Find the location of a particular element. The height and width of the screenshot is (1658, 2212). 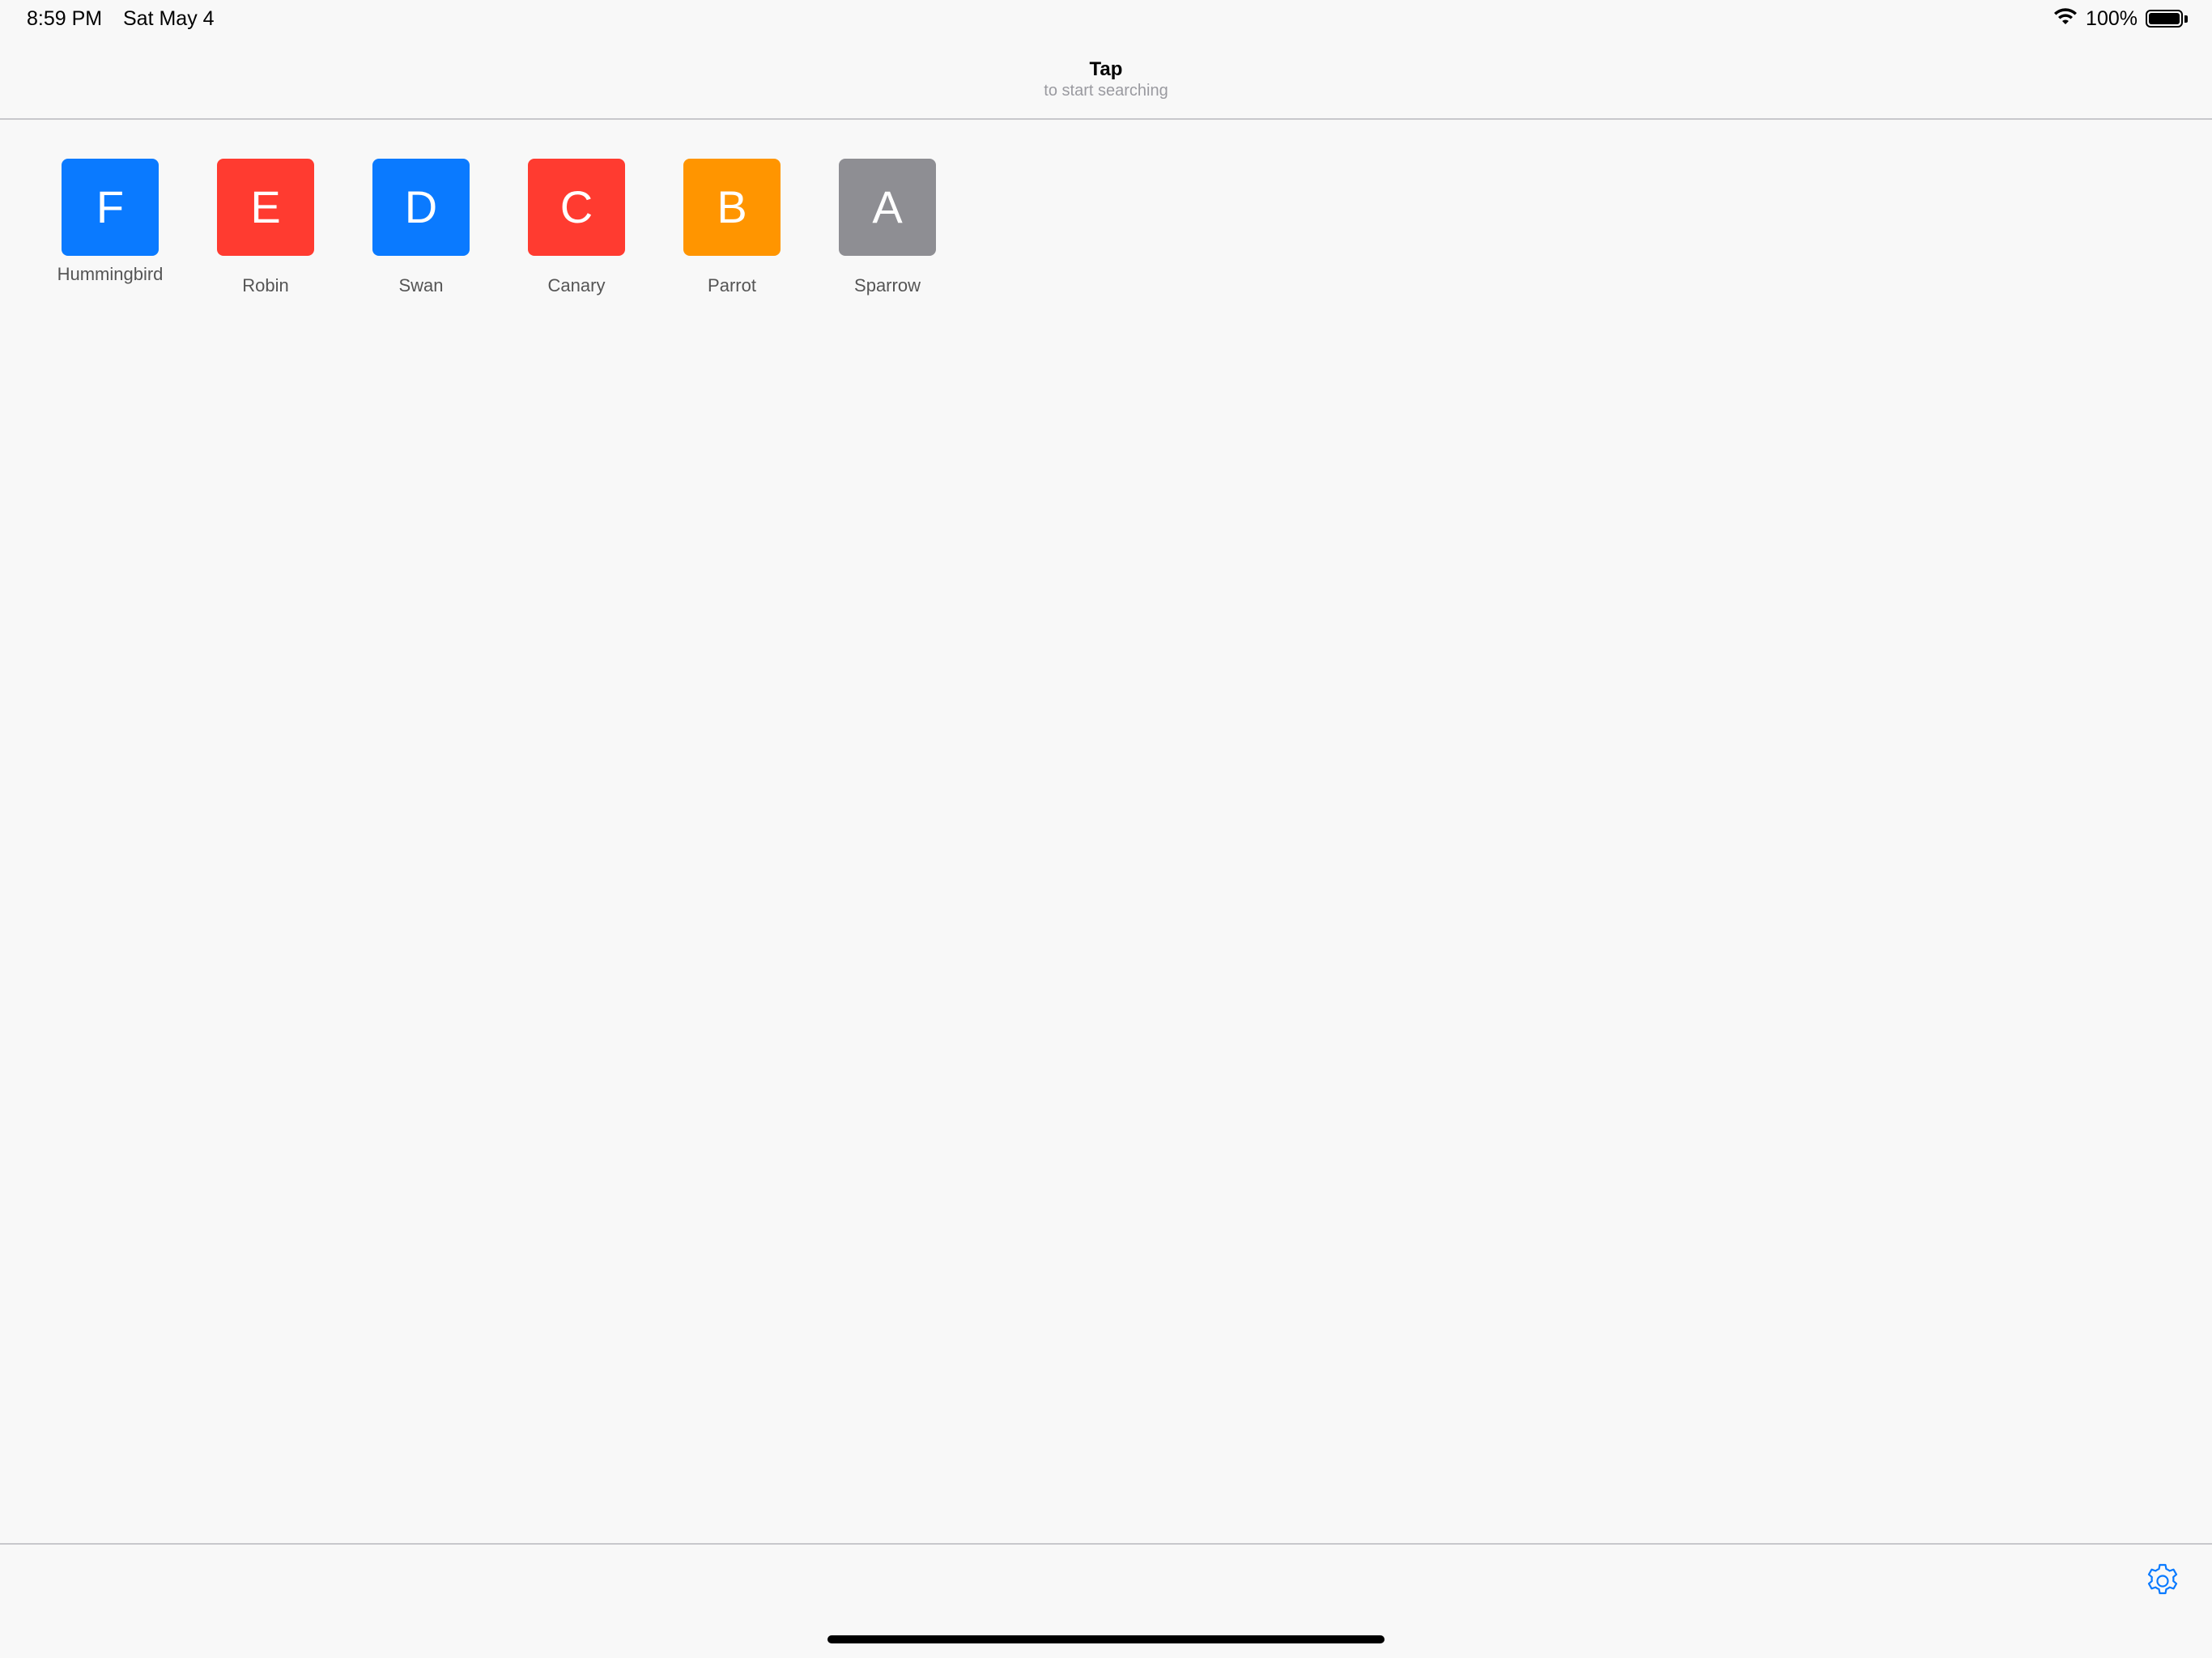

tile-icon: E is located at coordinates (265, 207).